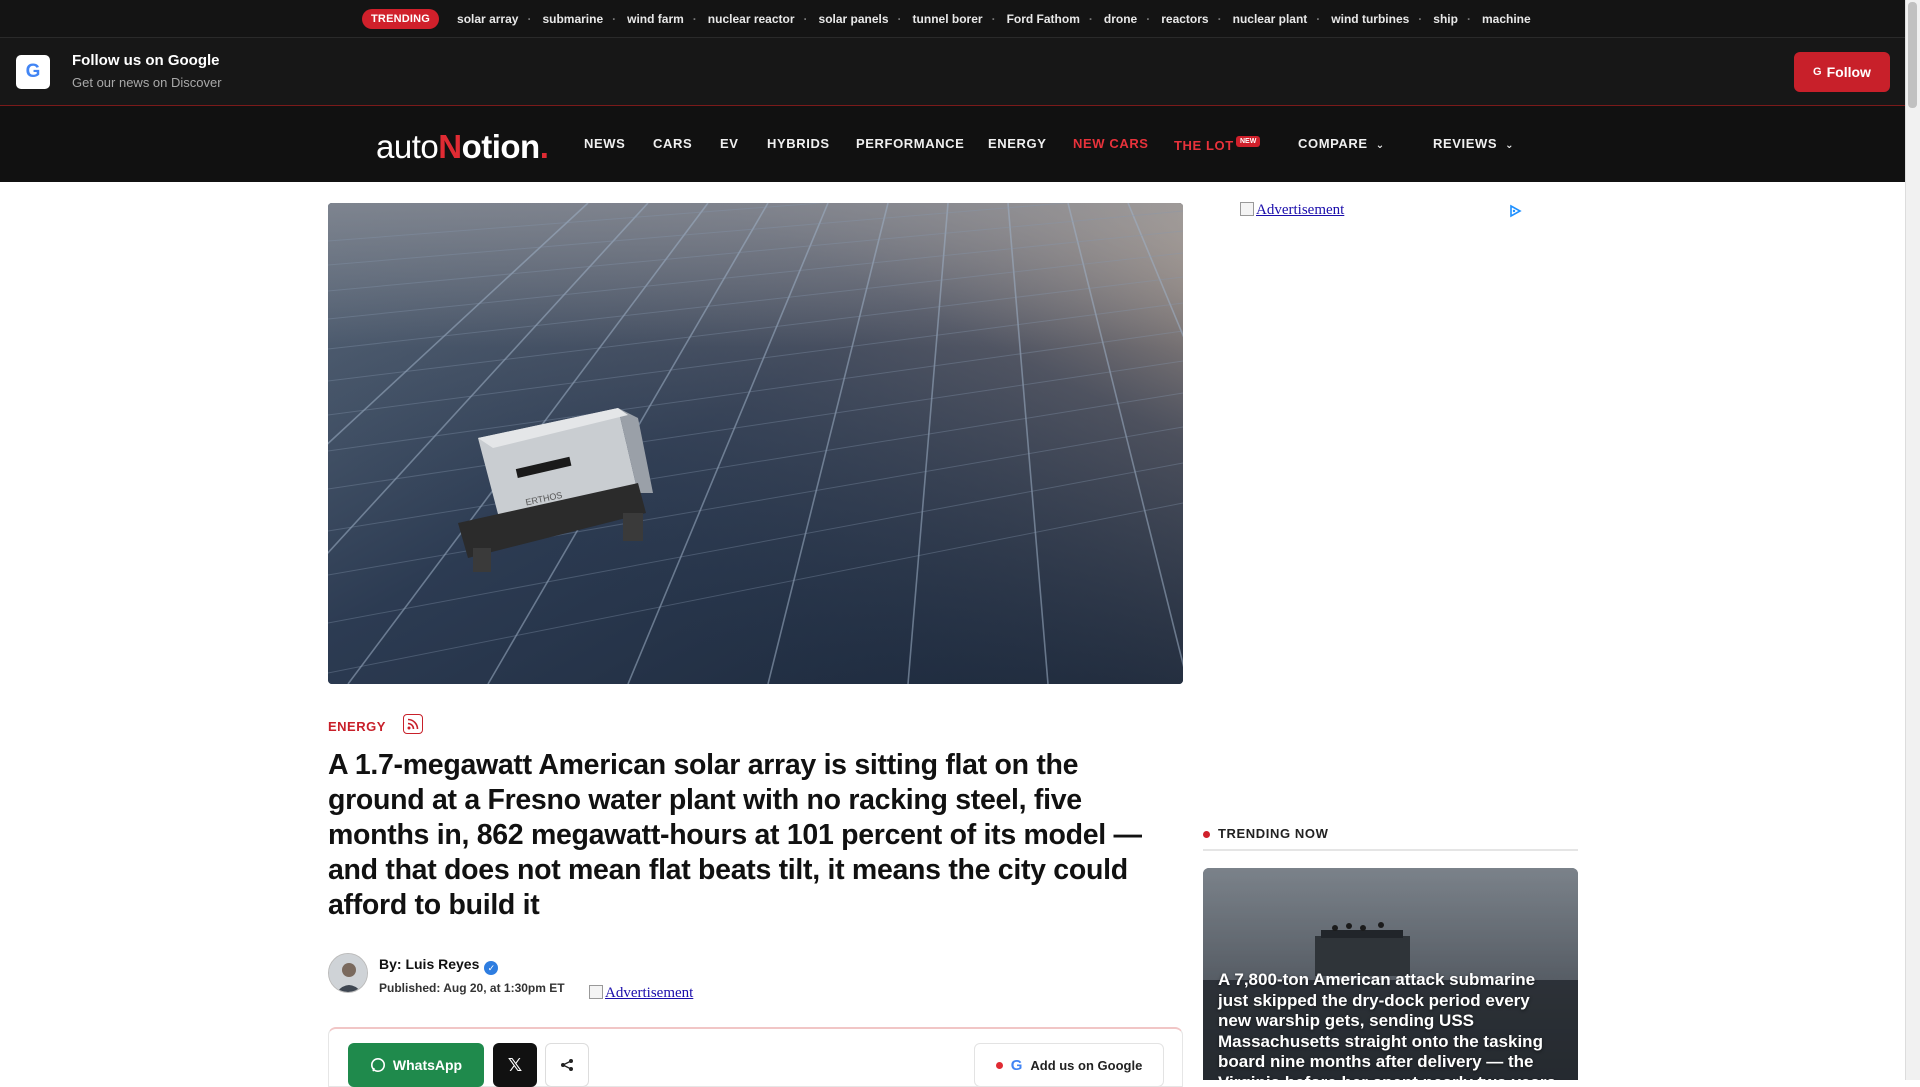 The image size is (1920, 1087). What do you see at coordinates (852, 19) in the screenshot?
I see `trending-link: solar panels` at bounding box center [852, 19].